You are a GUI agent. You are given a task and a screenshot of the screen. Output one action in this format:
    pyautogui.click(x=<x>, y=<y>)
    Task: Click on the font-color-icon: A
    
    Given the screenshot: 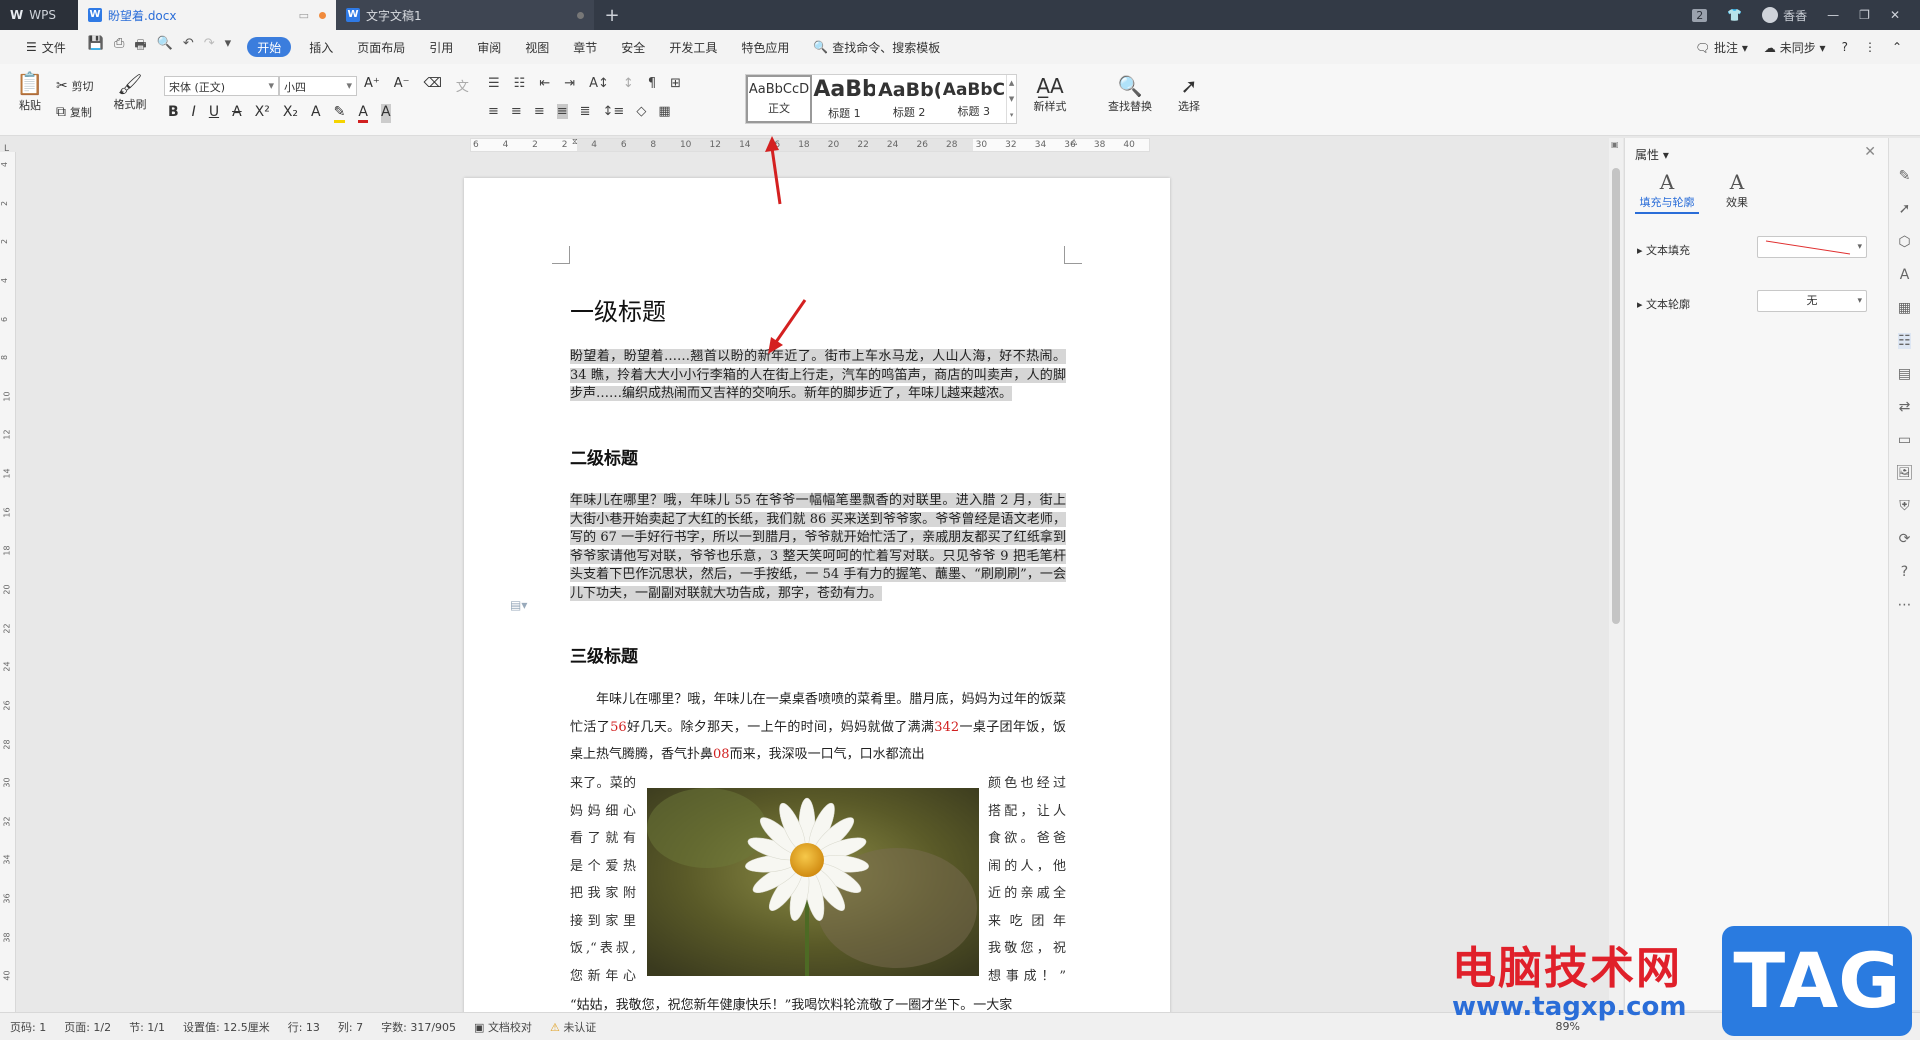 What is the action you would take?
    pyautogui.click(x=363, y=113)
    